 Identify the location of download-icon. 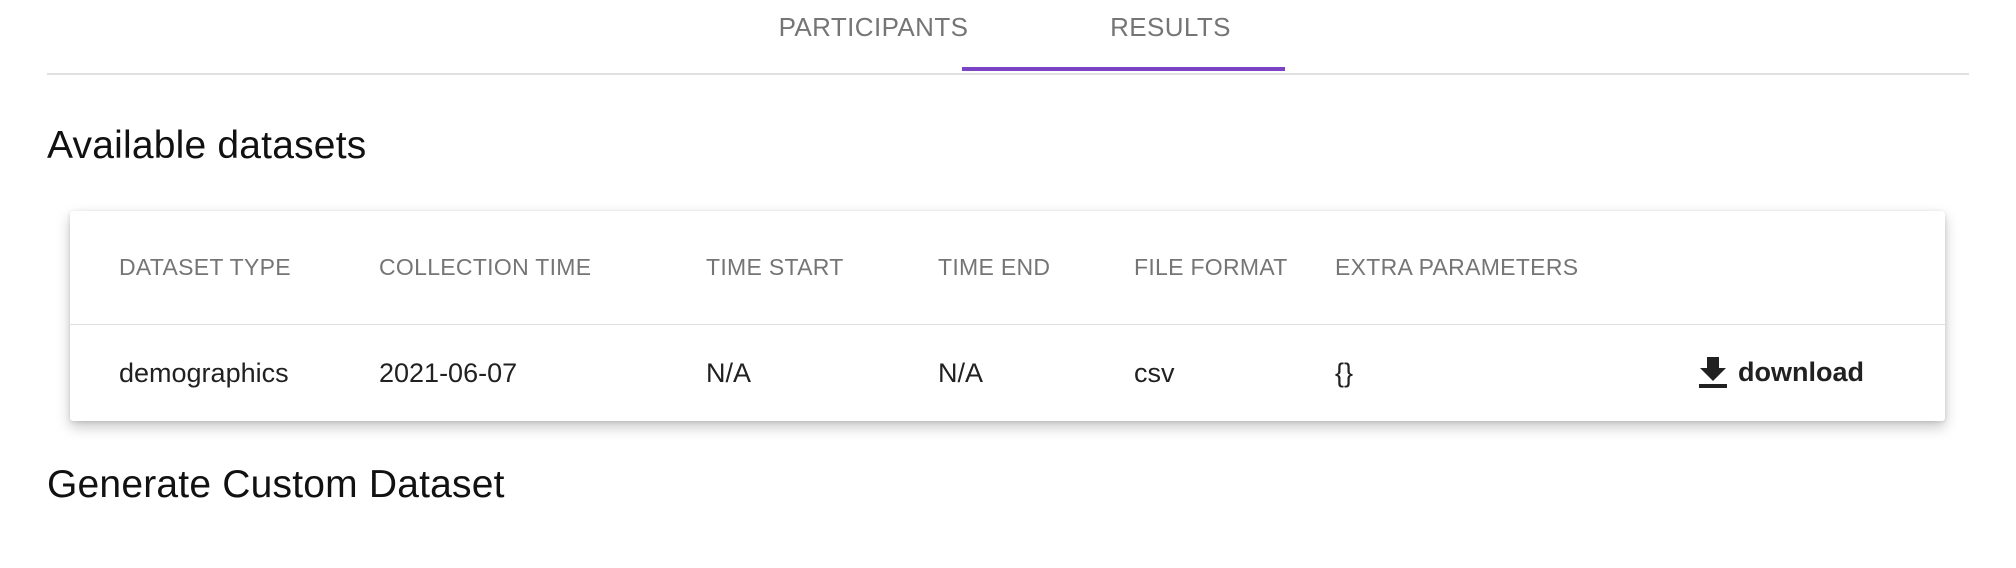
(1713, 372).